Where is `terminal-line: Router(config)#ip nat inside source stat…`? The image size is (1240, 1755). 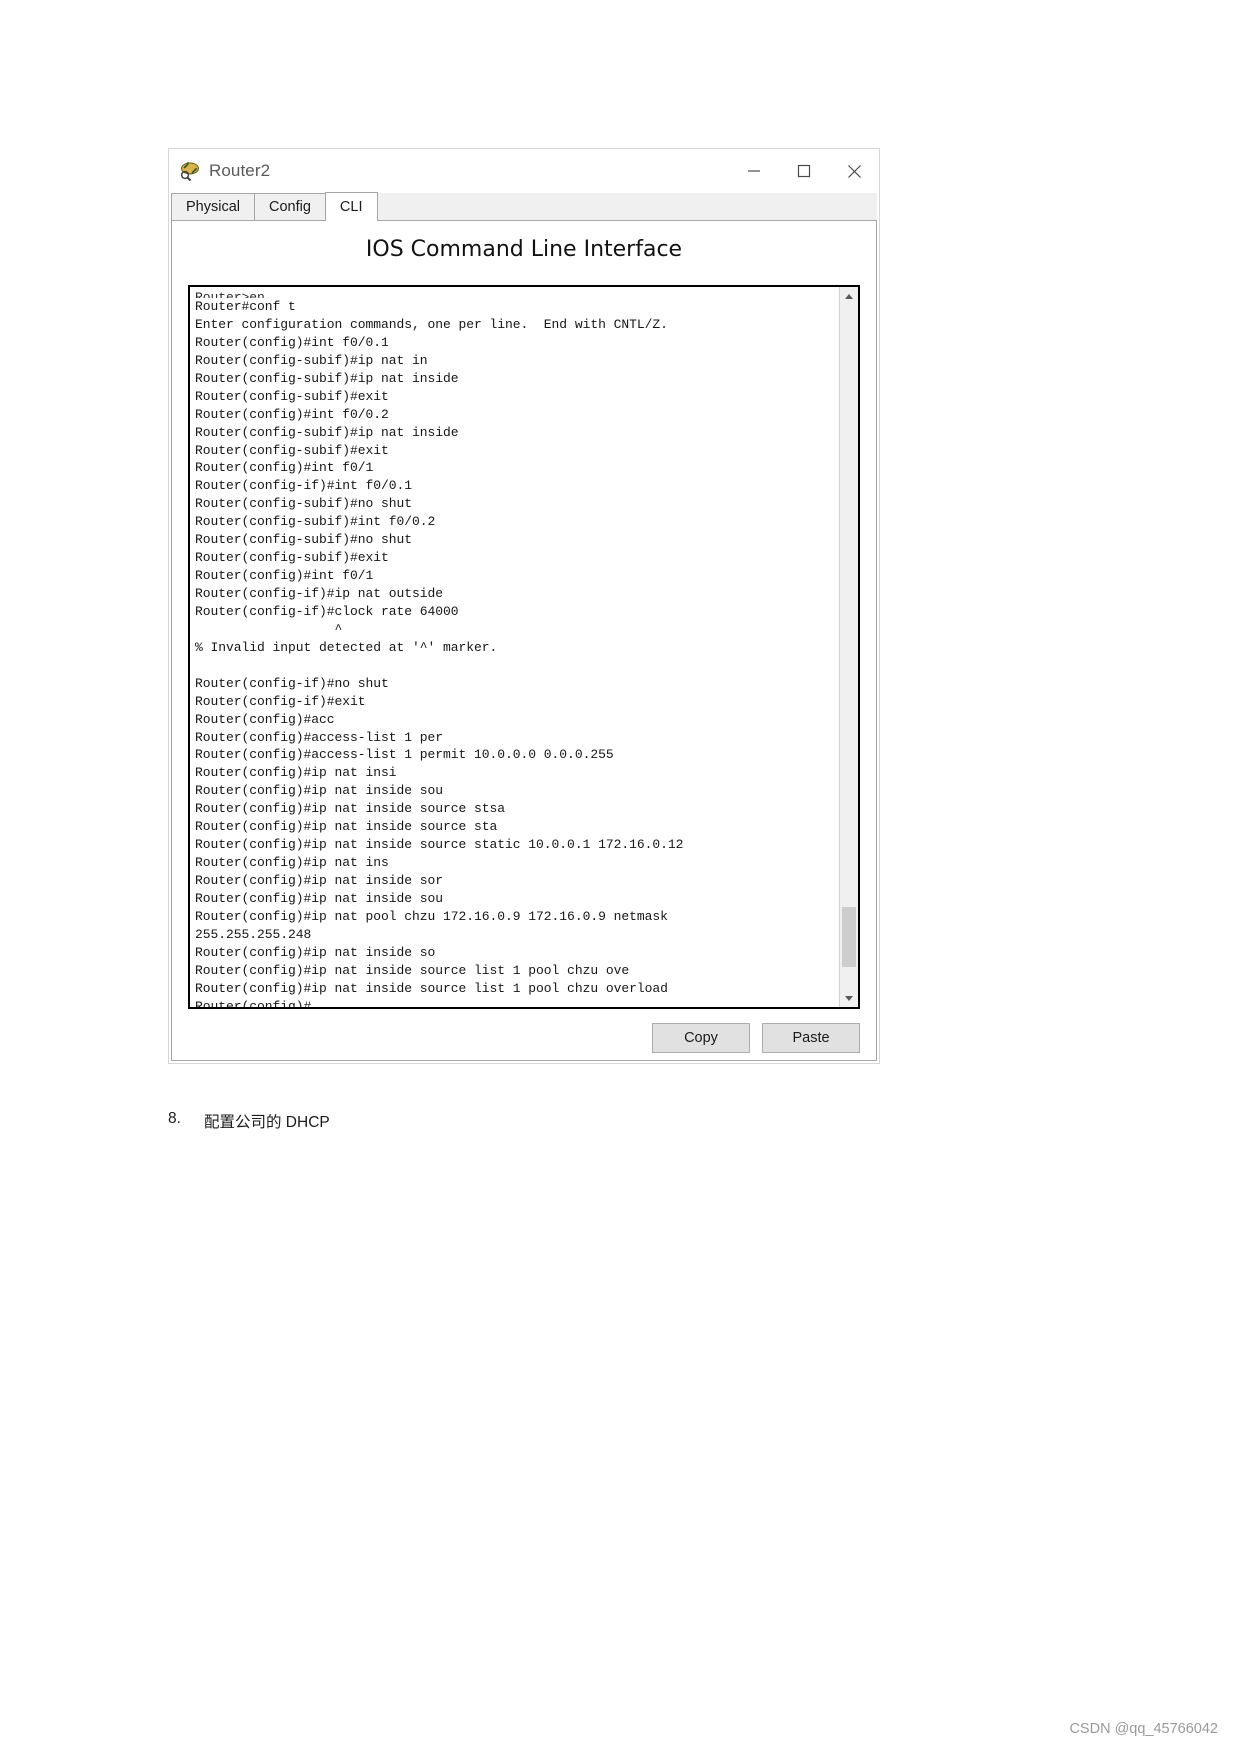
terminal-line: Router(config)#ip nat inside source stat… is located at coordinates (439, 845).